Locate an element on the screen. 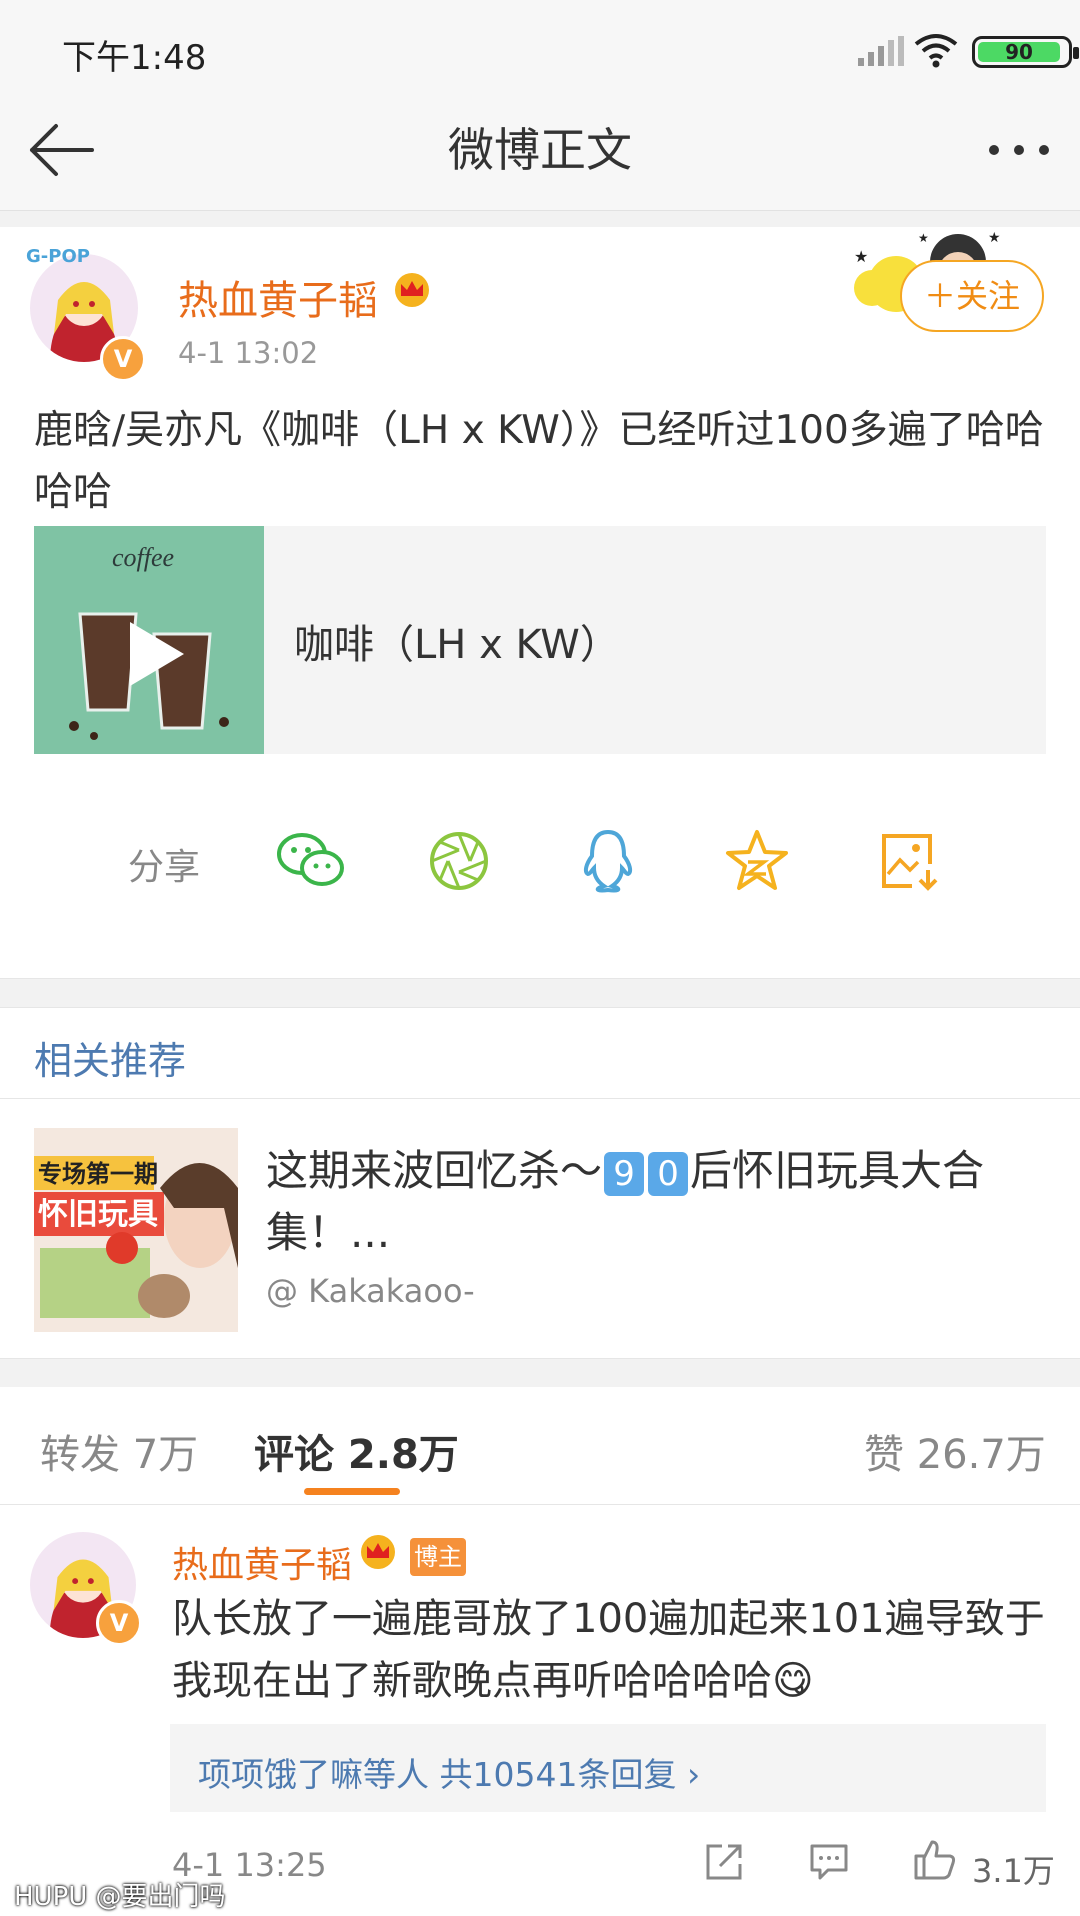  music-title: 咖啡（LH x KW） is located at coordinates (457, 641).